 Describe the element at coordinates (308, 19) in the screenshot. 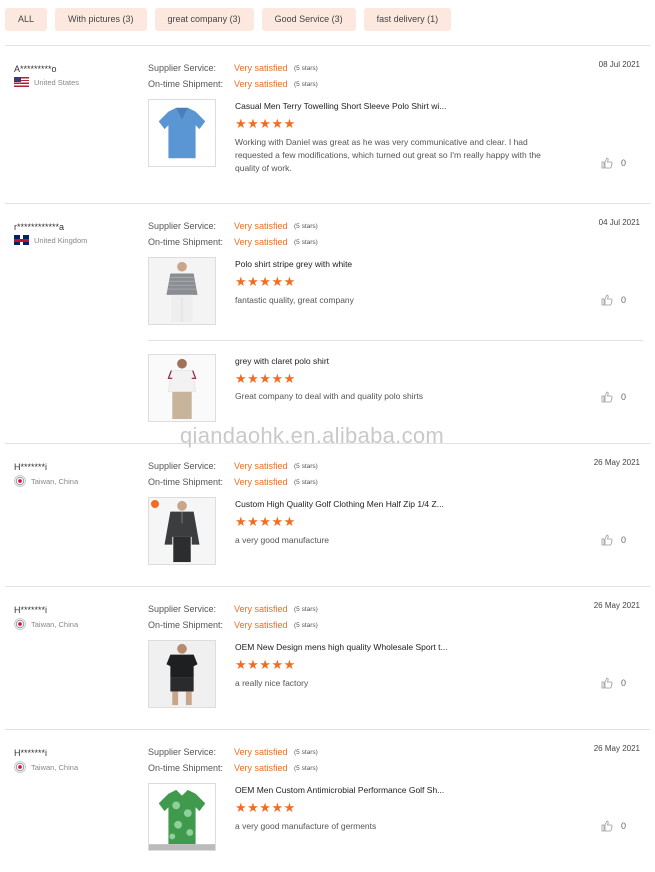

I see `filter-good-service: Good Service (3)` at that location.